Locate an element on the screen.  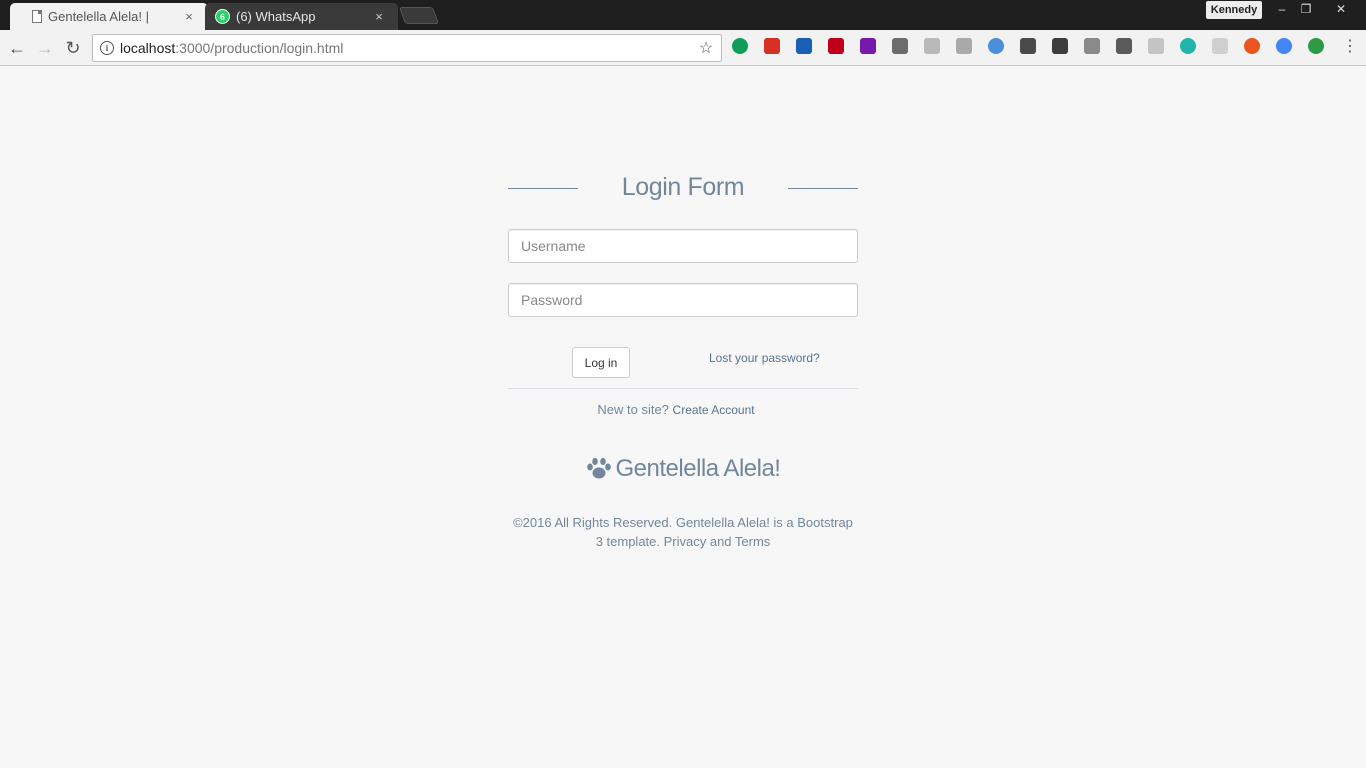
maximize-button: ❐ is located at coordinates (1306, 9).